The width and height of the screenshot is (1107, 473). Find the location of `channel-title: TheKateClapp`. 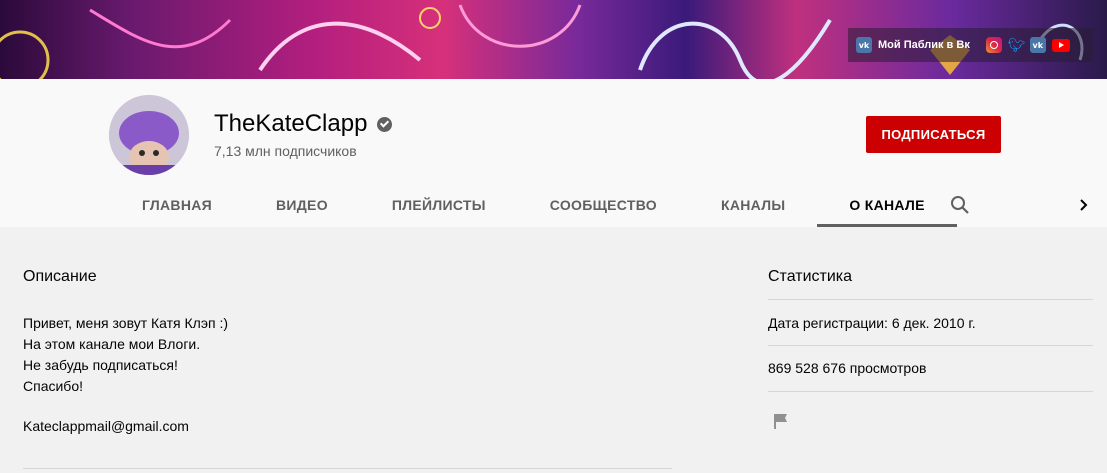

channel-title: TheKateClapp is located at coordinates (303, 124).